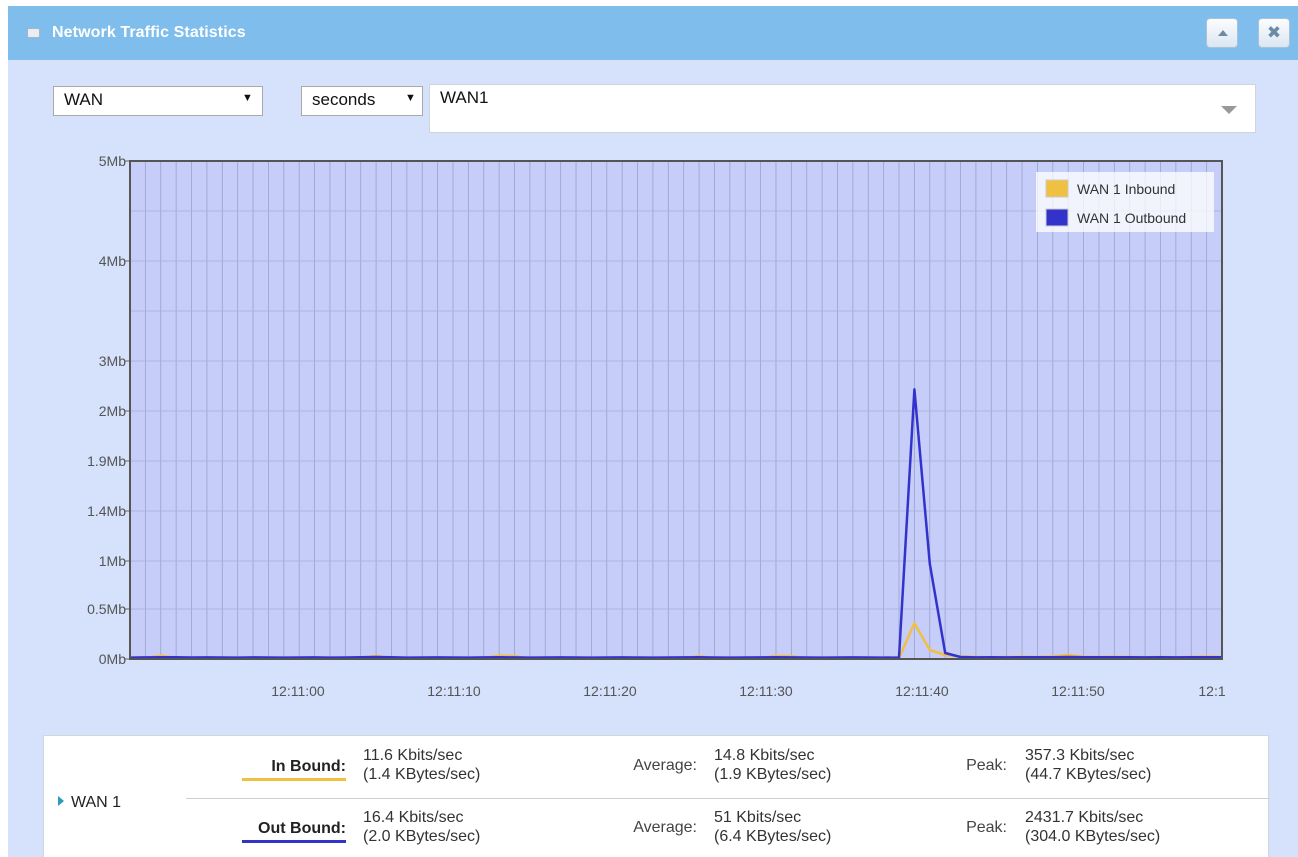 Image resolution: width=1298 pixels, height=857 pixels. Describe the element at coordinates (413, 817) in the screenshot. I see `outbound-current-kbits: 16.4 Kbits/sec` at that location.